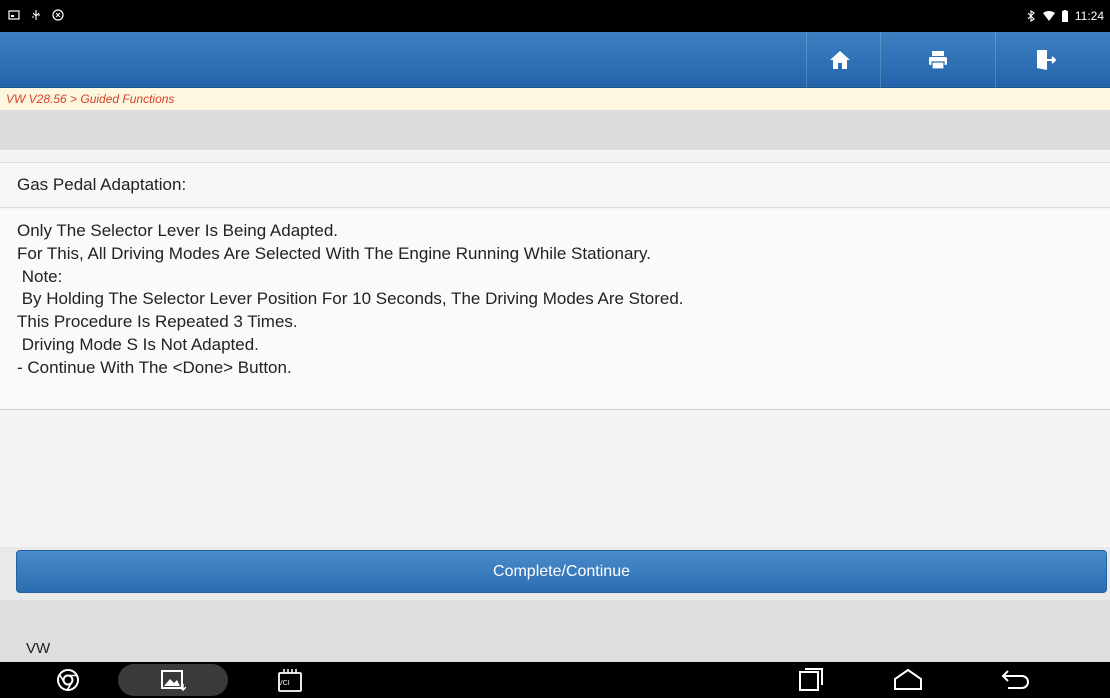 This screenshot has height=698, width=1110. I want to click on section-title: Gas Pedal Adaptation:, so click(555, 185).